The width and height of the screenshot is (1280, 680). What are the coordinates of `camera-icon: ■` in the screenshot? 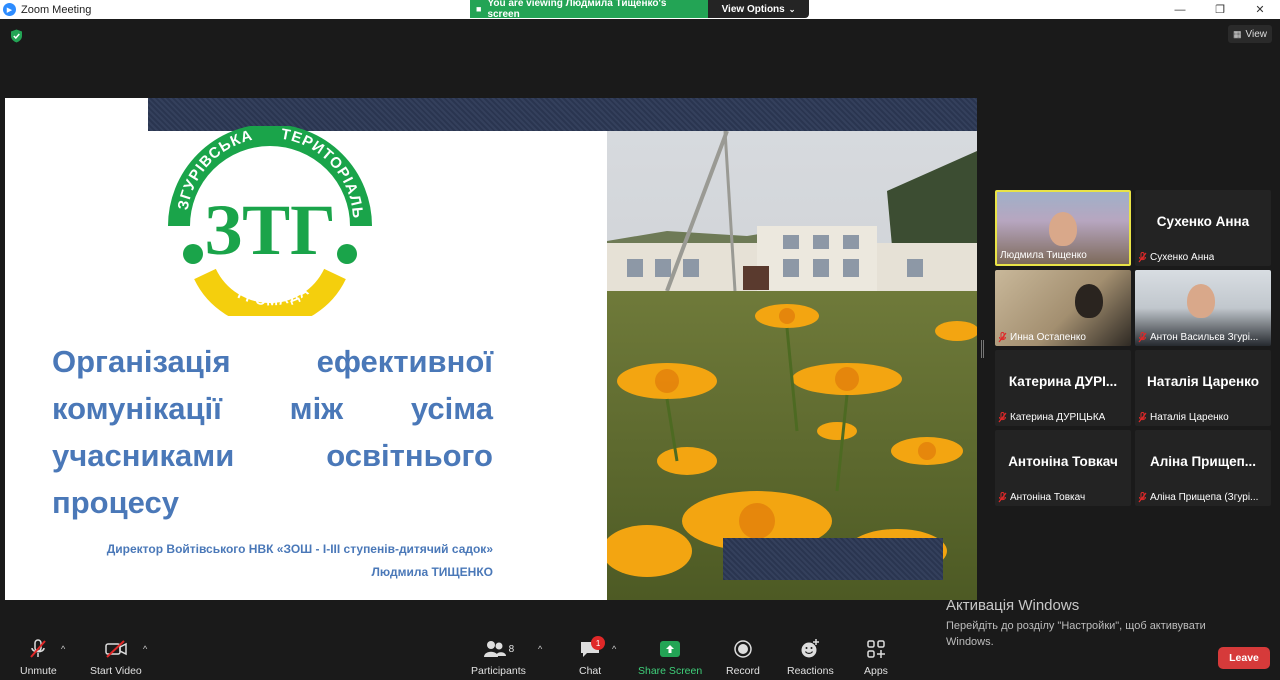 It's located at (479, 9).